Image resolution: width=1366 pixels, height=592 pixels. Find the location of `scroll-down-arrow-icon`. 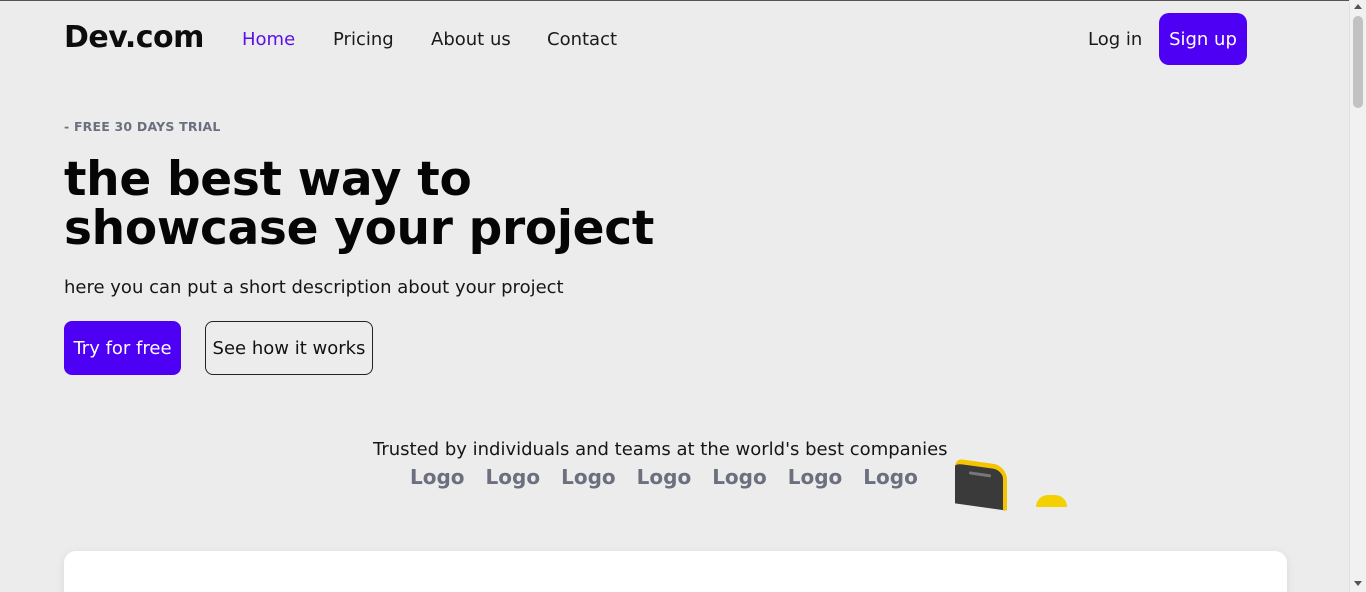

scroll-down-arrow-icon is located at coordinates (1358, 583).